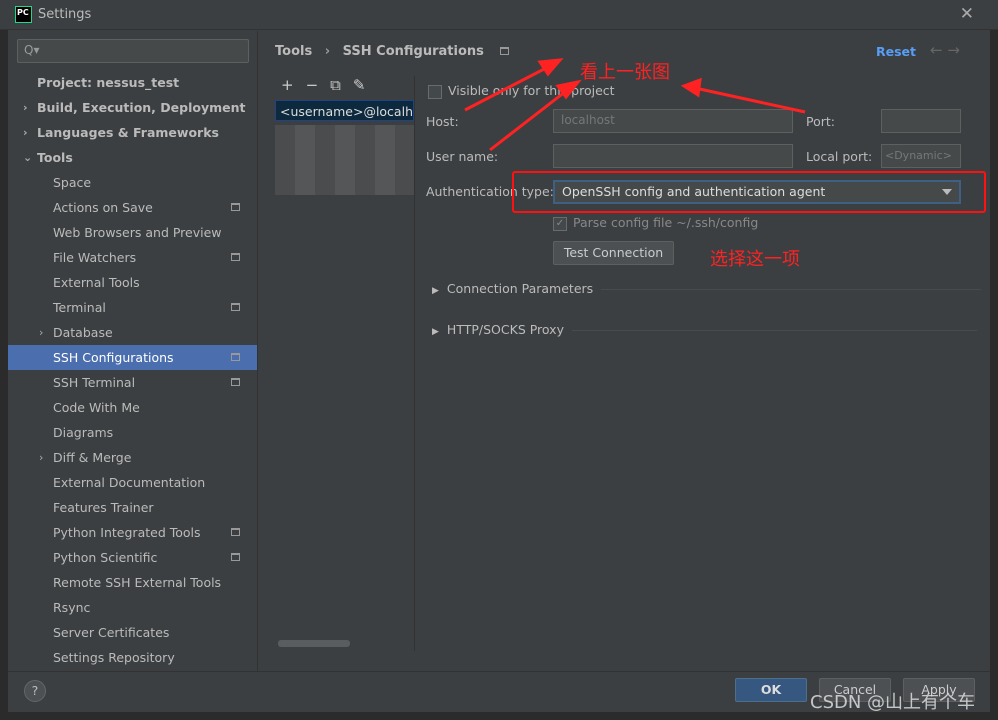  What do you see at coordinates (635, 105) in the screenshot?
I see `annotation-arrows` at bounding box center [635, 105].